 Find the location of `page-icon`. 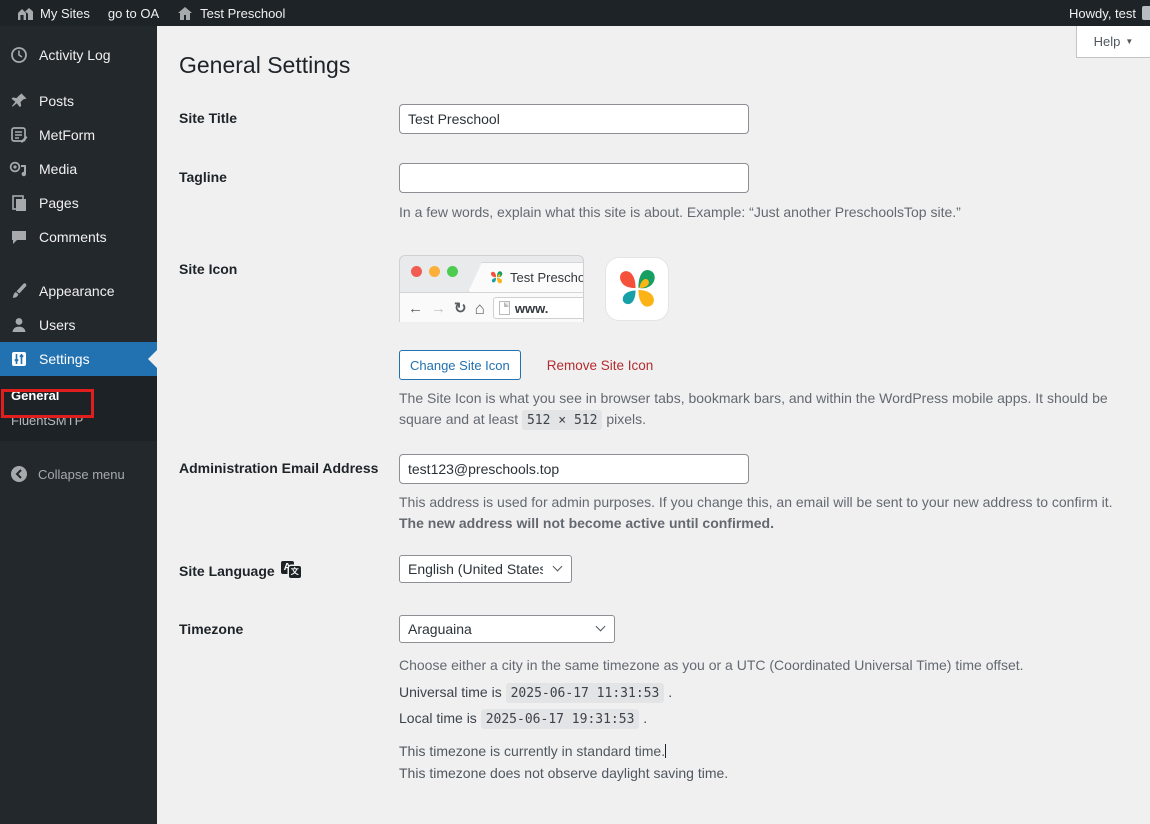

page-icon is located at coordinates (504, 308).